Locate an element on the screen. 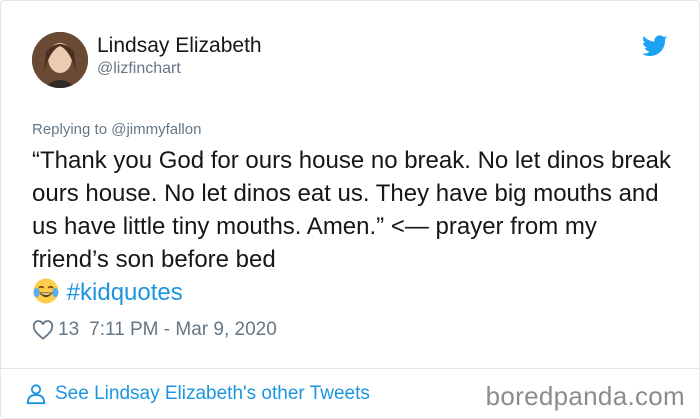 The image size is (700, 419). avatar is located at coordinates (60, 60).